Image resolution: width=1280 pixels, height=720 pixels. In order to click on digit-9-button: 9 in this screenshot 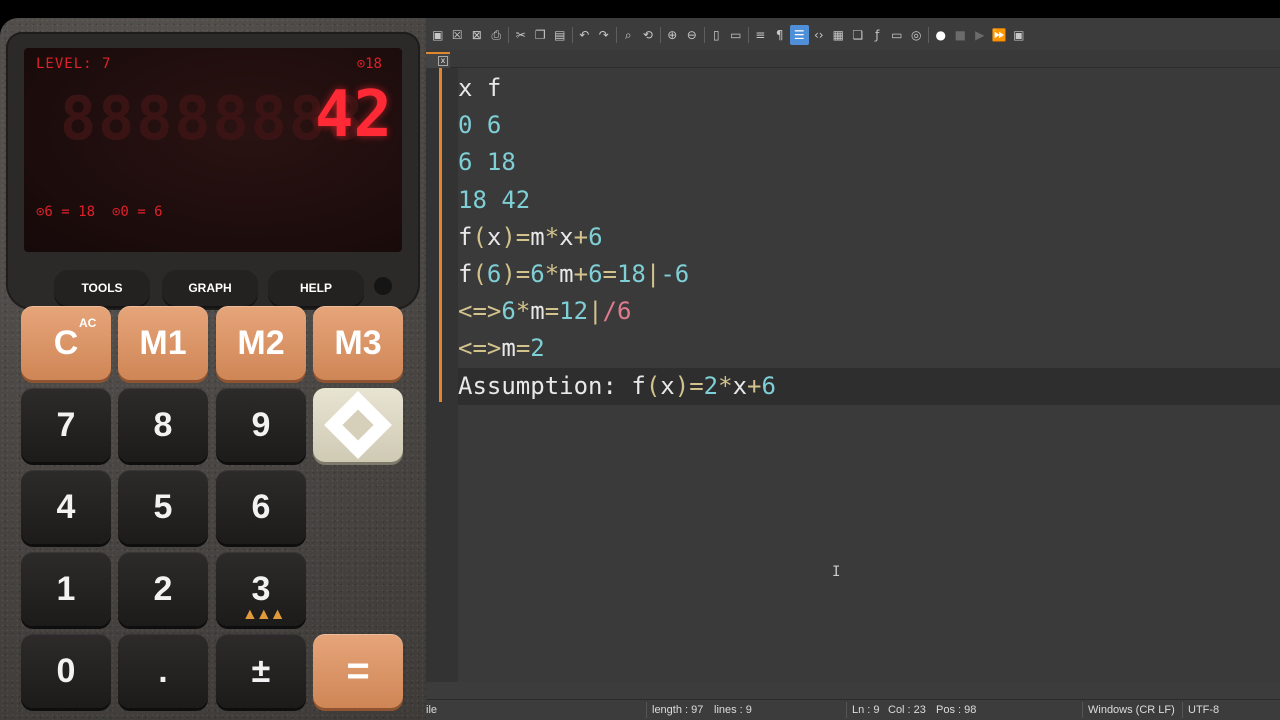, I will do `click(261, 425)`.